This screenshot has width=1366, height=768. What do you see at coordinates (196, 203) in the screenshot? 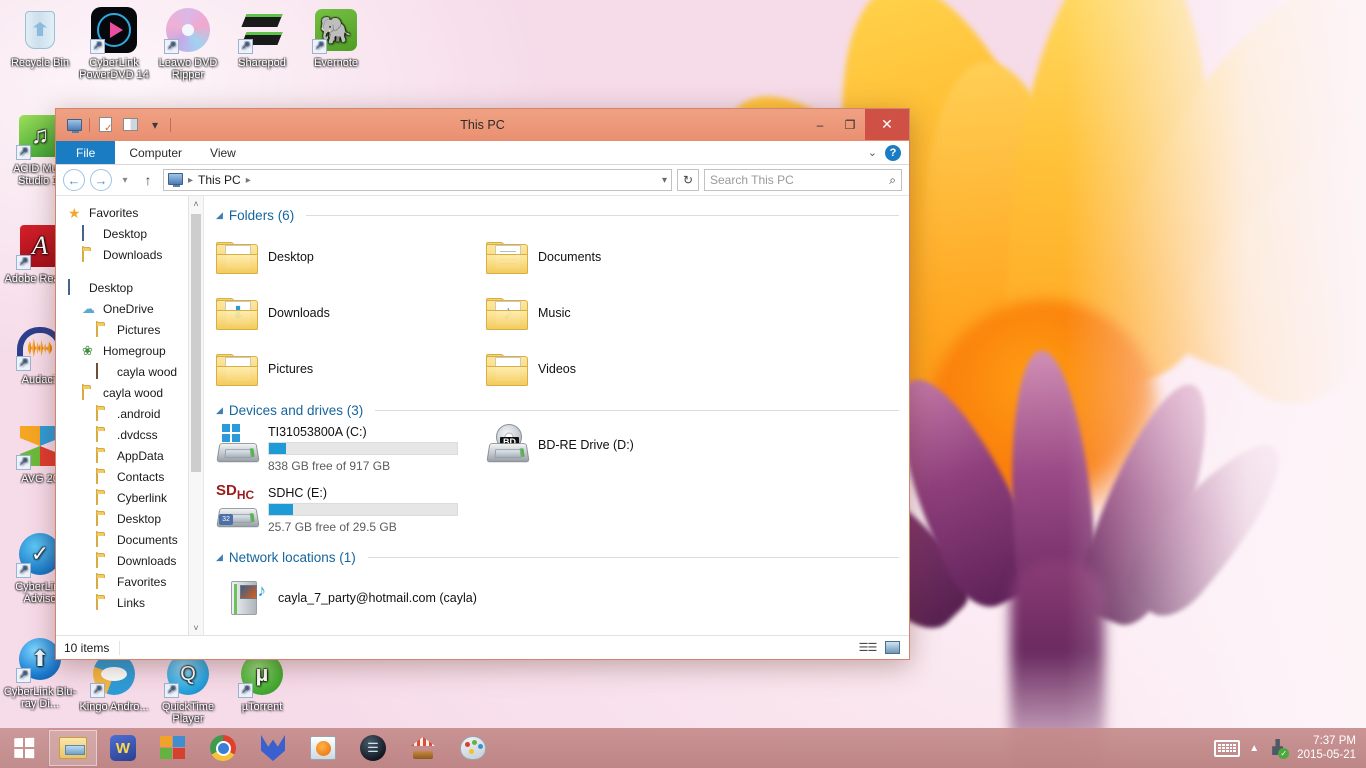
I see `scroll-up-arrow-icon: ˄` at bounding box center [196, 203].